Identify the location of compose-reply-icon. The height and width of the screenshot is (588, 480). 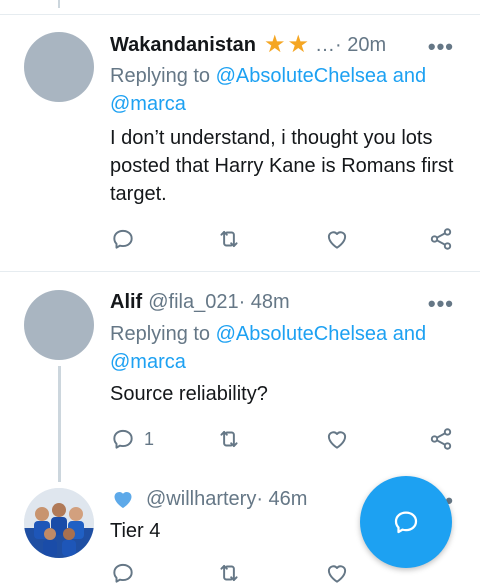
(406, 522).